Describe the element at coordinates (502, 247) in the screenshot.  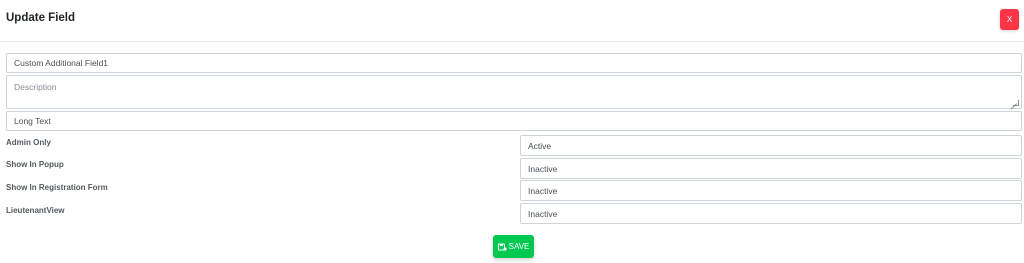
I see `save-icon` at that location.